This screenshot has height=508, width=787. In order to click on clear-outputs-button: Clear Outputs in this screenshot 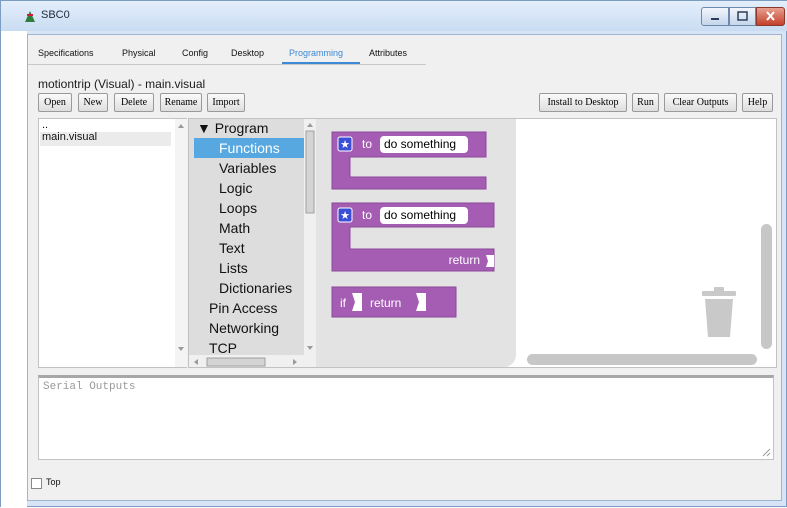, I will do `click(700, 102)`.